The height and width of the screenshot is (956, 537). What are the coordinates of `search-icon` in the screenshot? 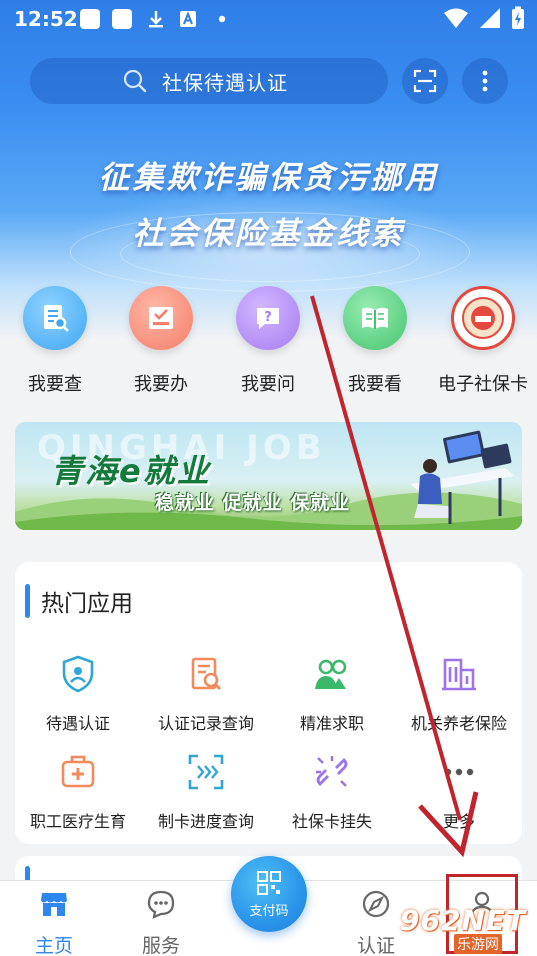 It's located at (135, 81).